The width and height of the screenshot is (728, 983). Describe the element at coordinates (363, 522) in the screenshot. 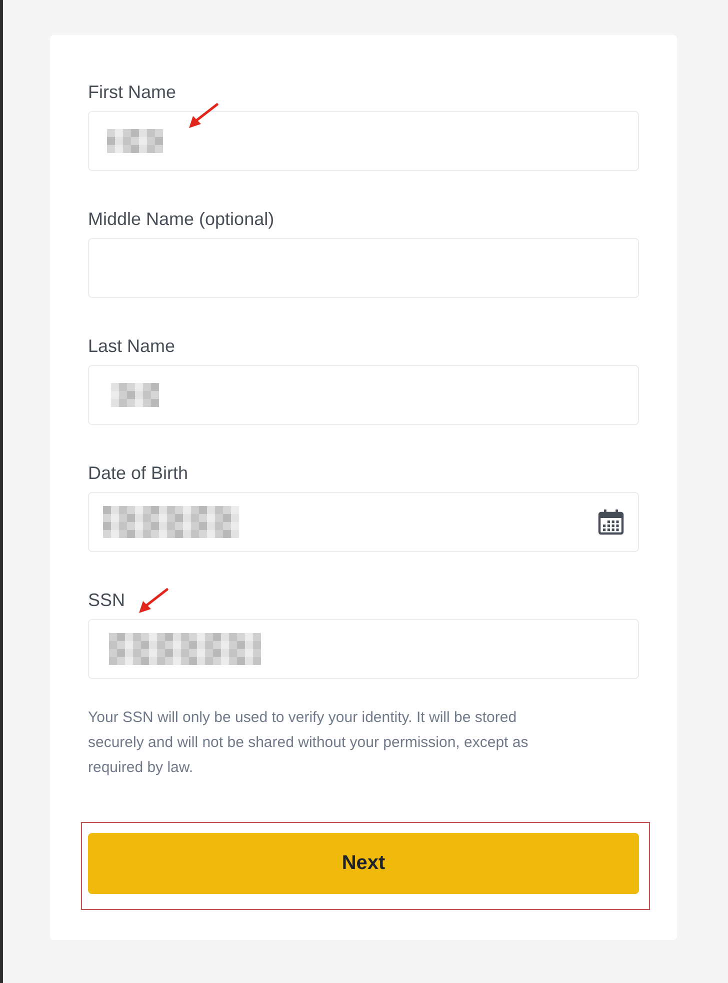

I see `date-field` at that location.